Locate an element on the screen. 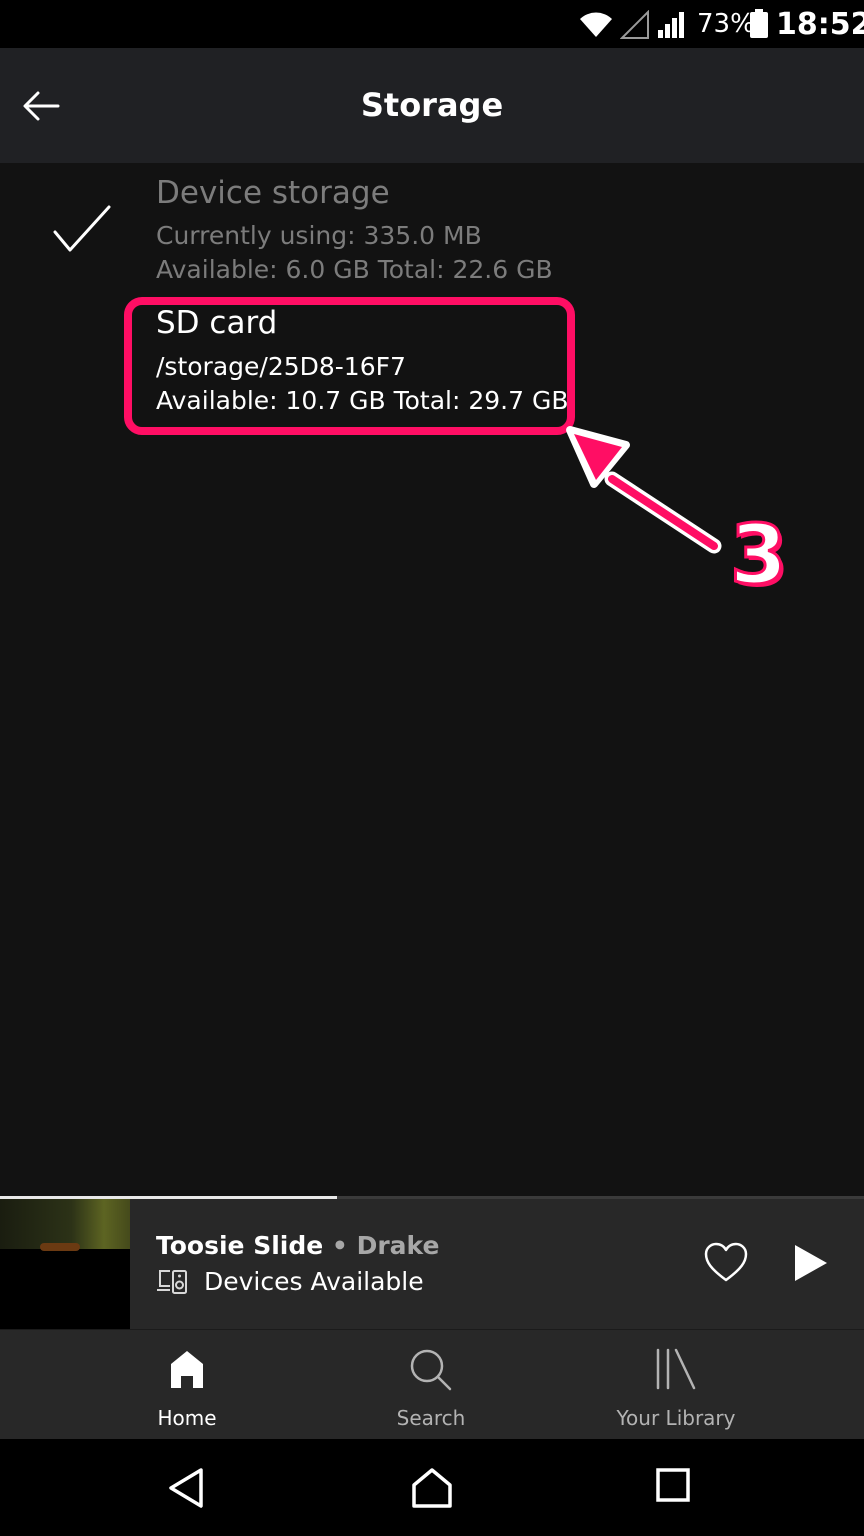 The height and width of the screenshot is (1536, 864). heart-icon is located at coordinates (726, 1262).